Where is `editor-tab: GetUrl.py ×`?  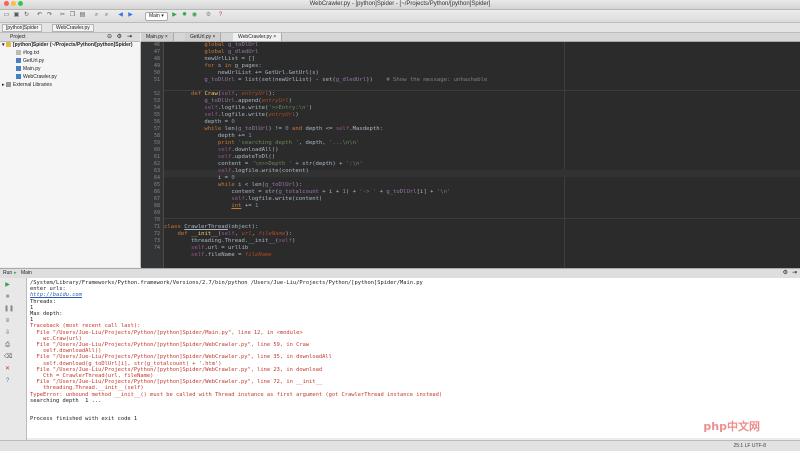 editor-tab: GetUrl.py × is located at coordinates (203, 37).